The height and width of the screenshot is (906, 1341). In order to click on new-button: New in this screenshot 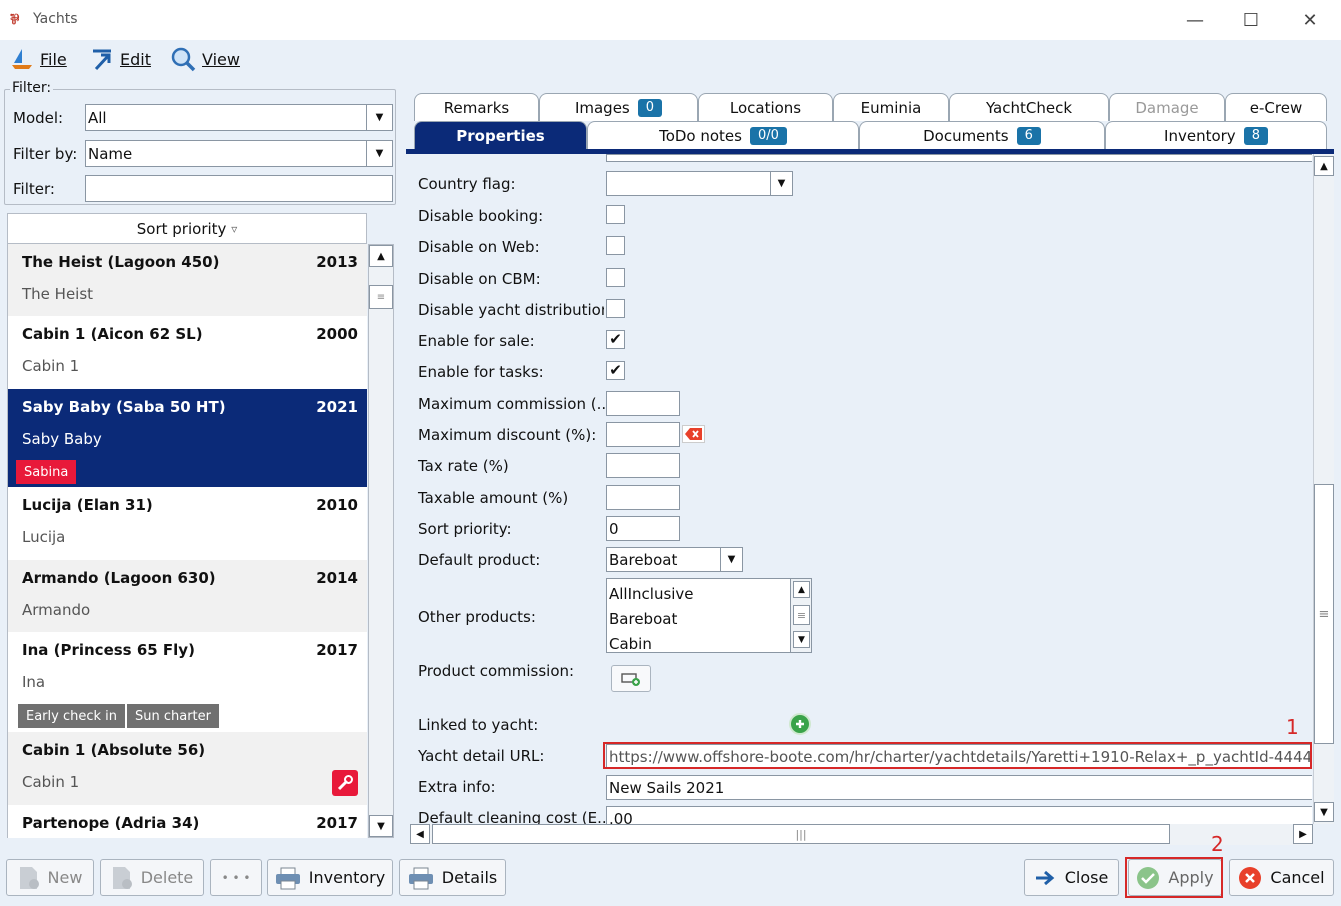, I will do `click(50, 877)`.